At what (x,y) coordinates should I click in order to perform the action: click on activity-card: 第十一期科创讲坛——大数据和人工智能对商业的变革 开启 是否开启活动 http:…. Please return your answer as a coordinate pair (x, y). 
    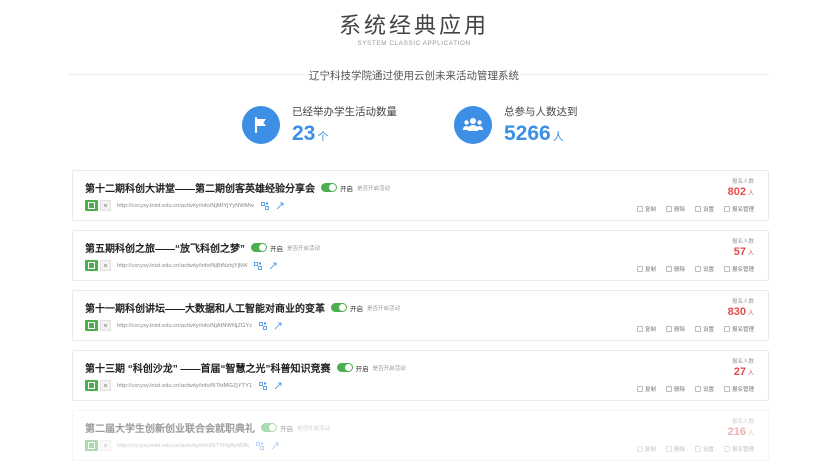
    Looking at the image, I should click on (420, 315).